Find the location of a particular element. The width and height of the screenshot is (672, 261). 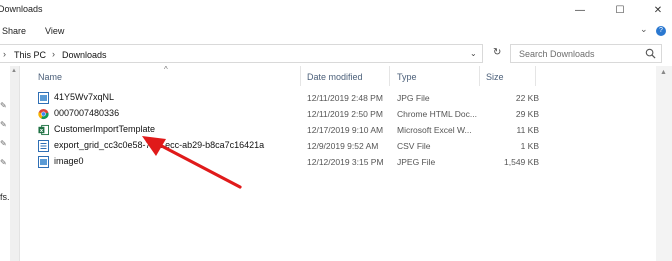

file-date: 12/17/2019 9:10 AM is located at coordinates (345, 130).